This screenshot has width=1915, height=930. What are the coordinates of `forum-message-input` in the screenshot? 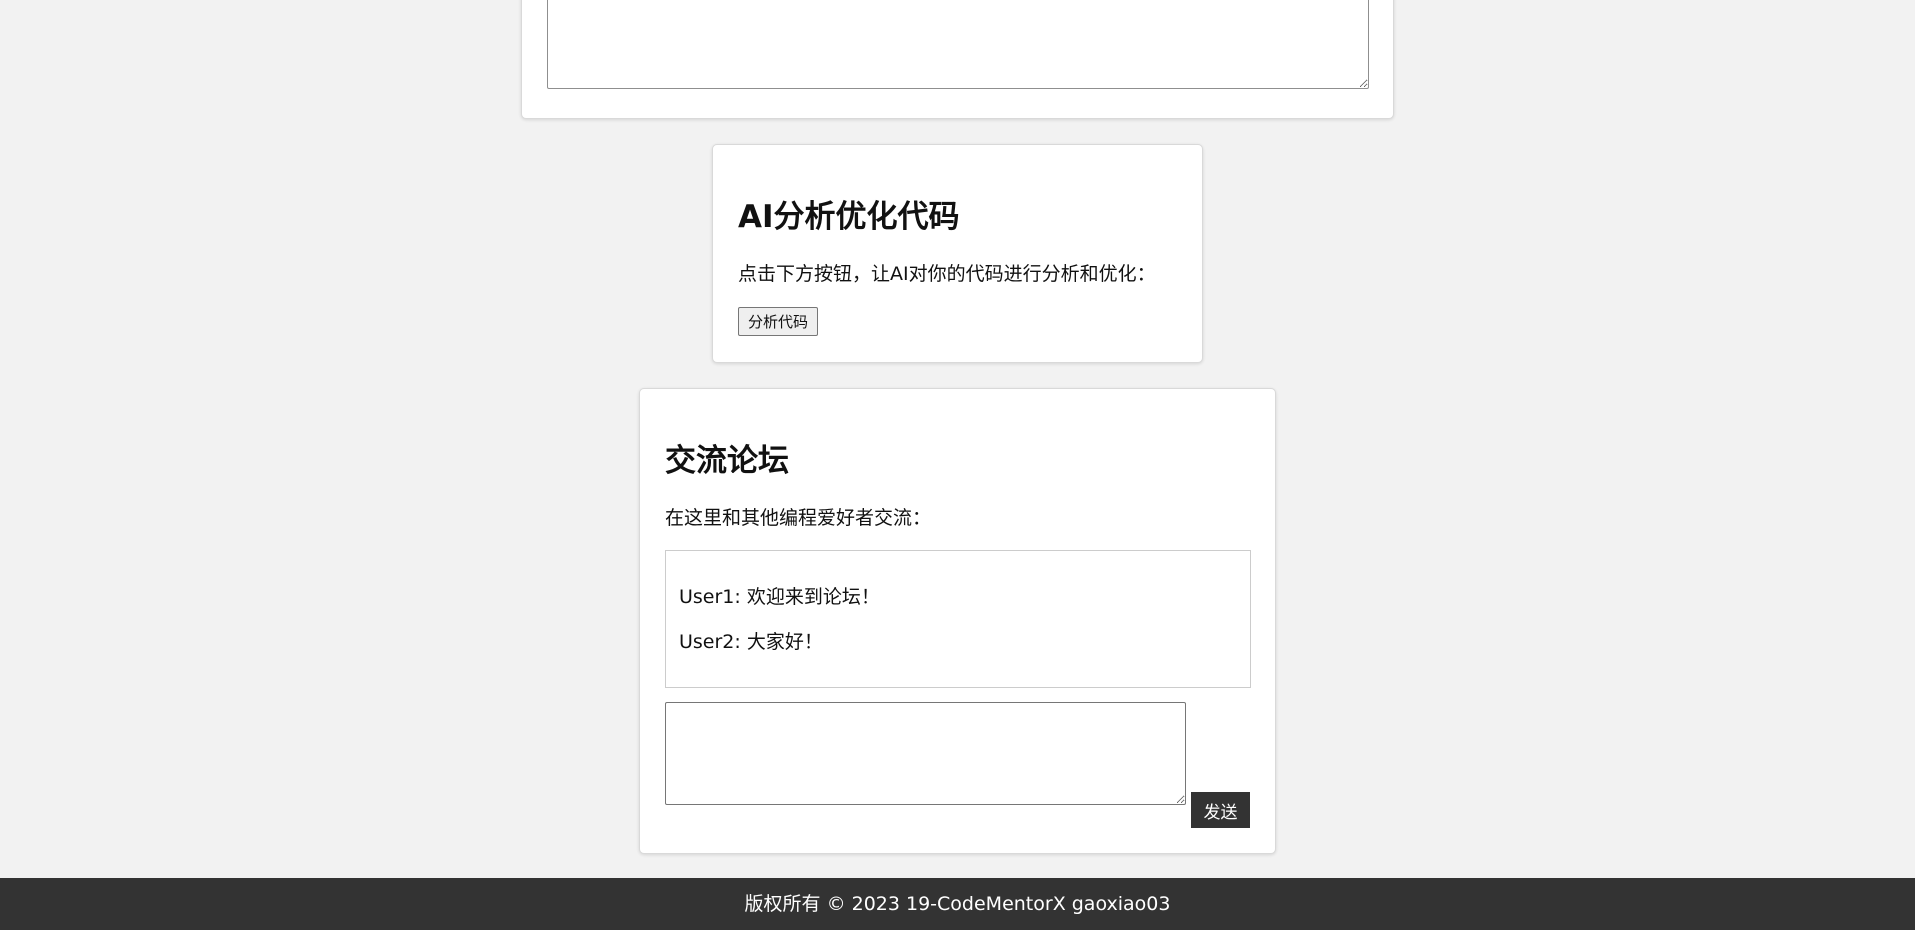 It's located at (925, 753).